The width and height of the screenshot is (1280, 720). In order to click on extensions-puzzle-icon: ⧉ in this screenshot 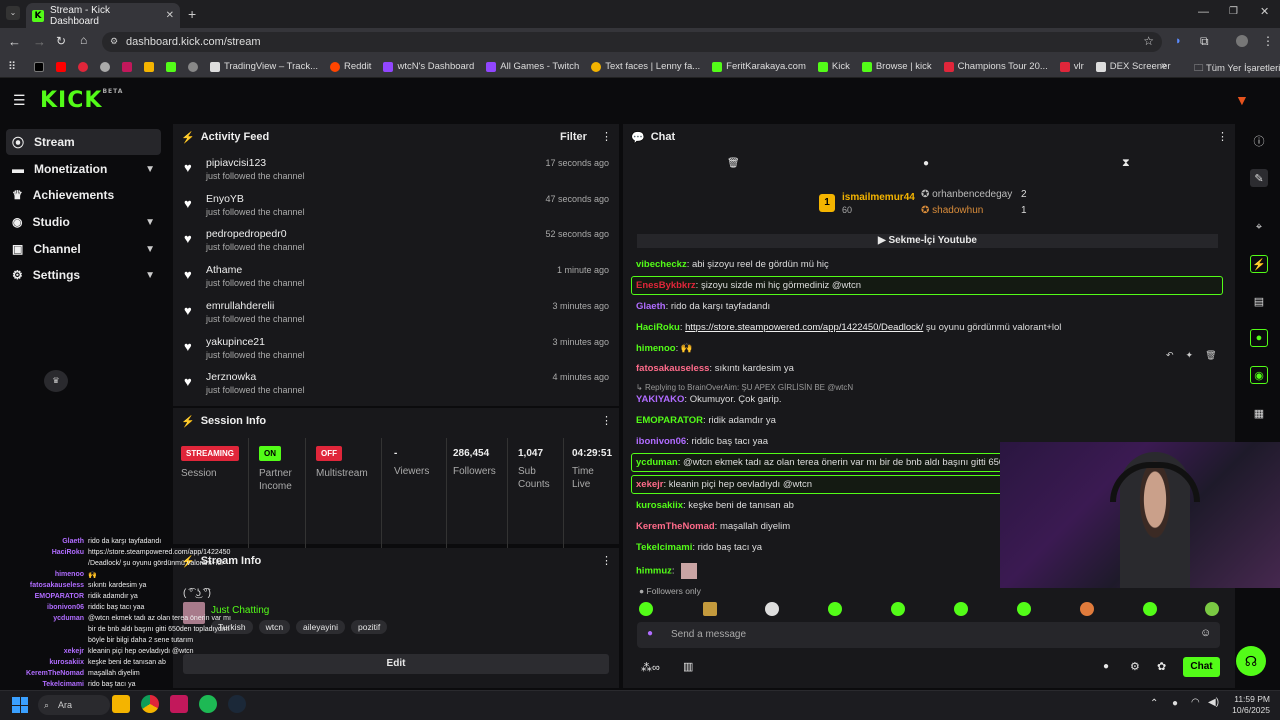, I will do `click(1204, 41)`.